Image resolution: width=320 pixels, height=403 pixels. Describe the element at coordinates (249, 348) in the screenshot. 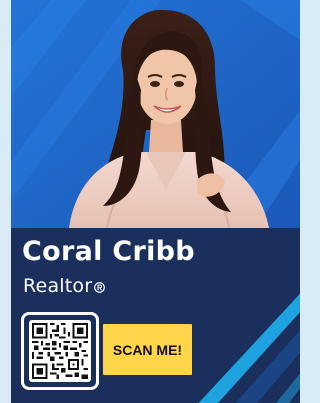

I see `decorative-stripes` at that location.